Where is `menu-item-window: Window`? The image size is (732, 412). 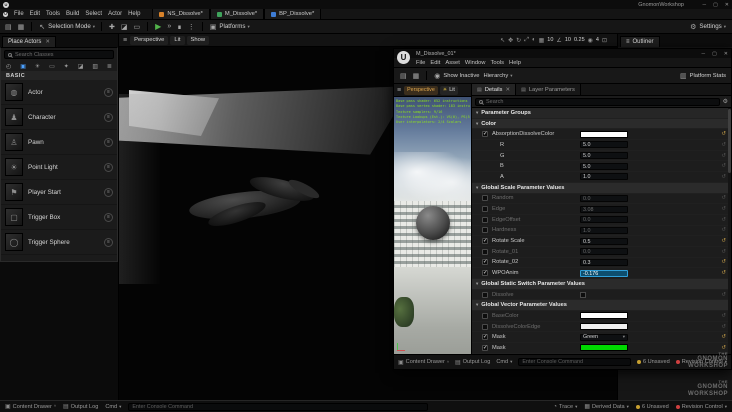
menu-item-window: Window is located at coordinates (475, 63).